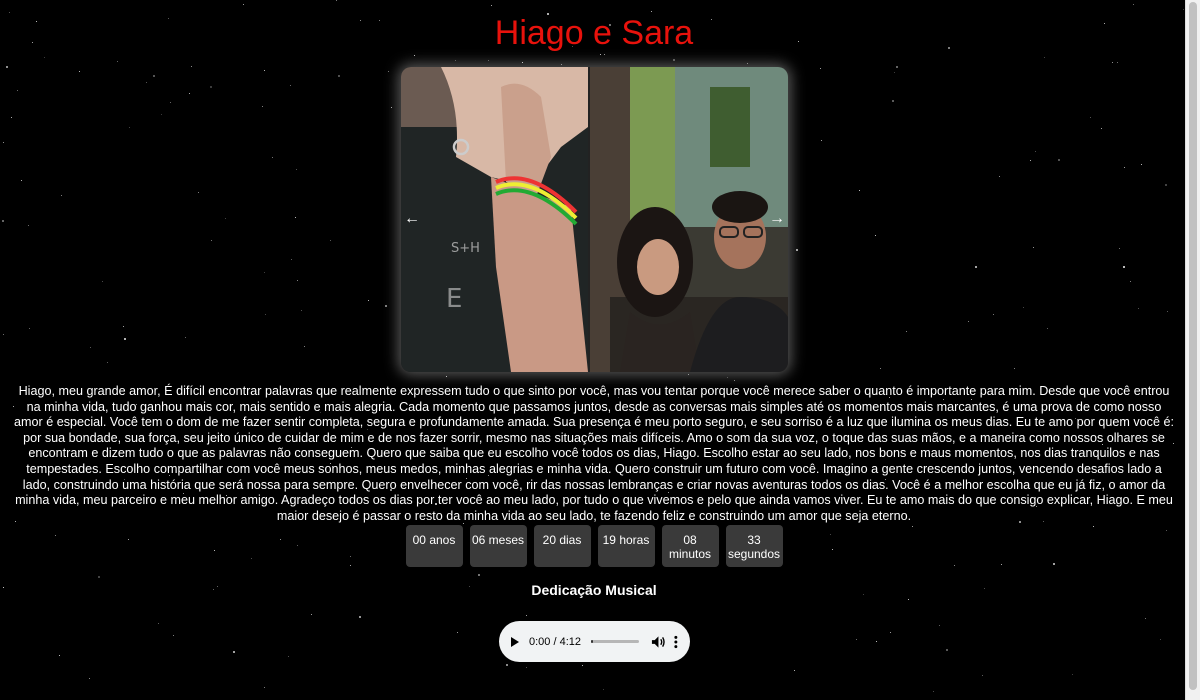 This screenshot has width=1200, height=700. I want to click on counter-seconds: 33 segundos, so click(754, 546).